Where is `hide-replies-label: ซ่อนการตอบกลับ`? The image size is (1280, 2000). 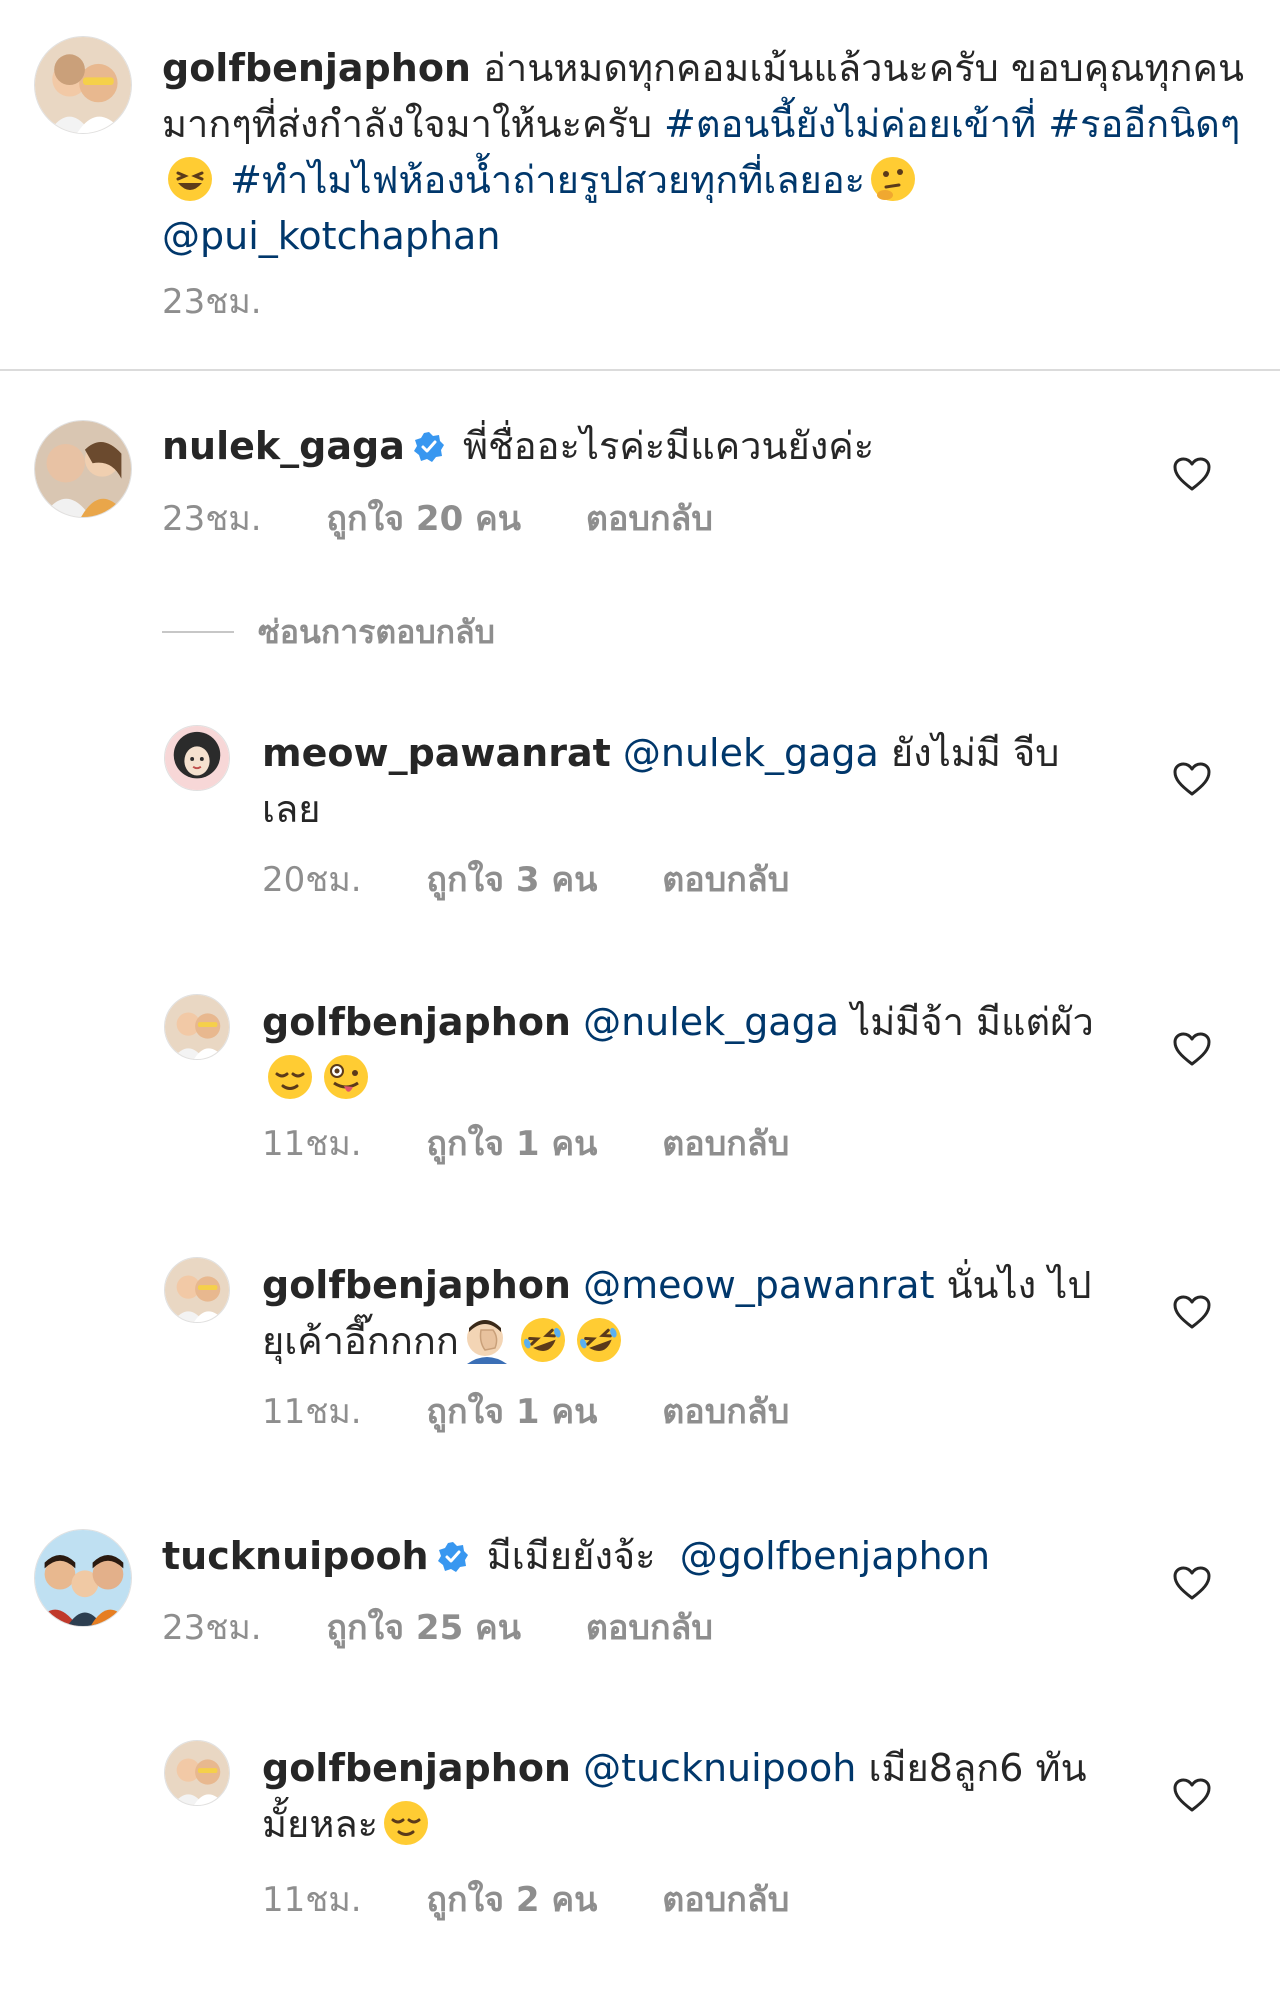 hide-replies-label: ซ่อนการตอบกลับ is located at coordinates (376, 631).